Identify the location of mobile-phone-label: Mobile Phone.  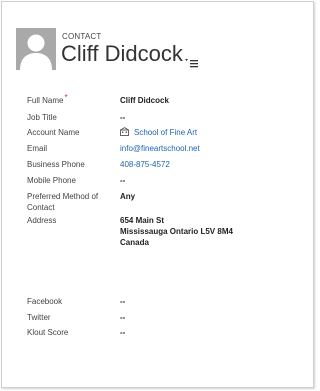
(51, 180).